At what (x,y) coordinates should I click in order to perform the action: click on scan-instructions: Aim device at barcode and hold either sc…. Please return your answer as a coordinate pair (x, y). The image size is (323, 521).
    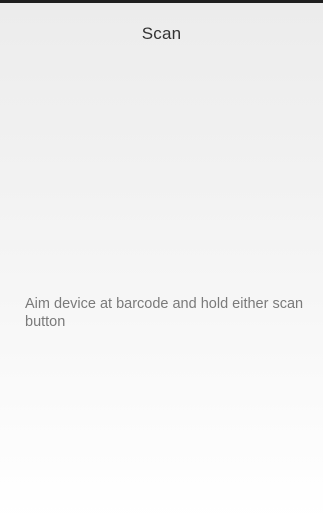
    Looking at the image, I should click on (165, 313).